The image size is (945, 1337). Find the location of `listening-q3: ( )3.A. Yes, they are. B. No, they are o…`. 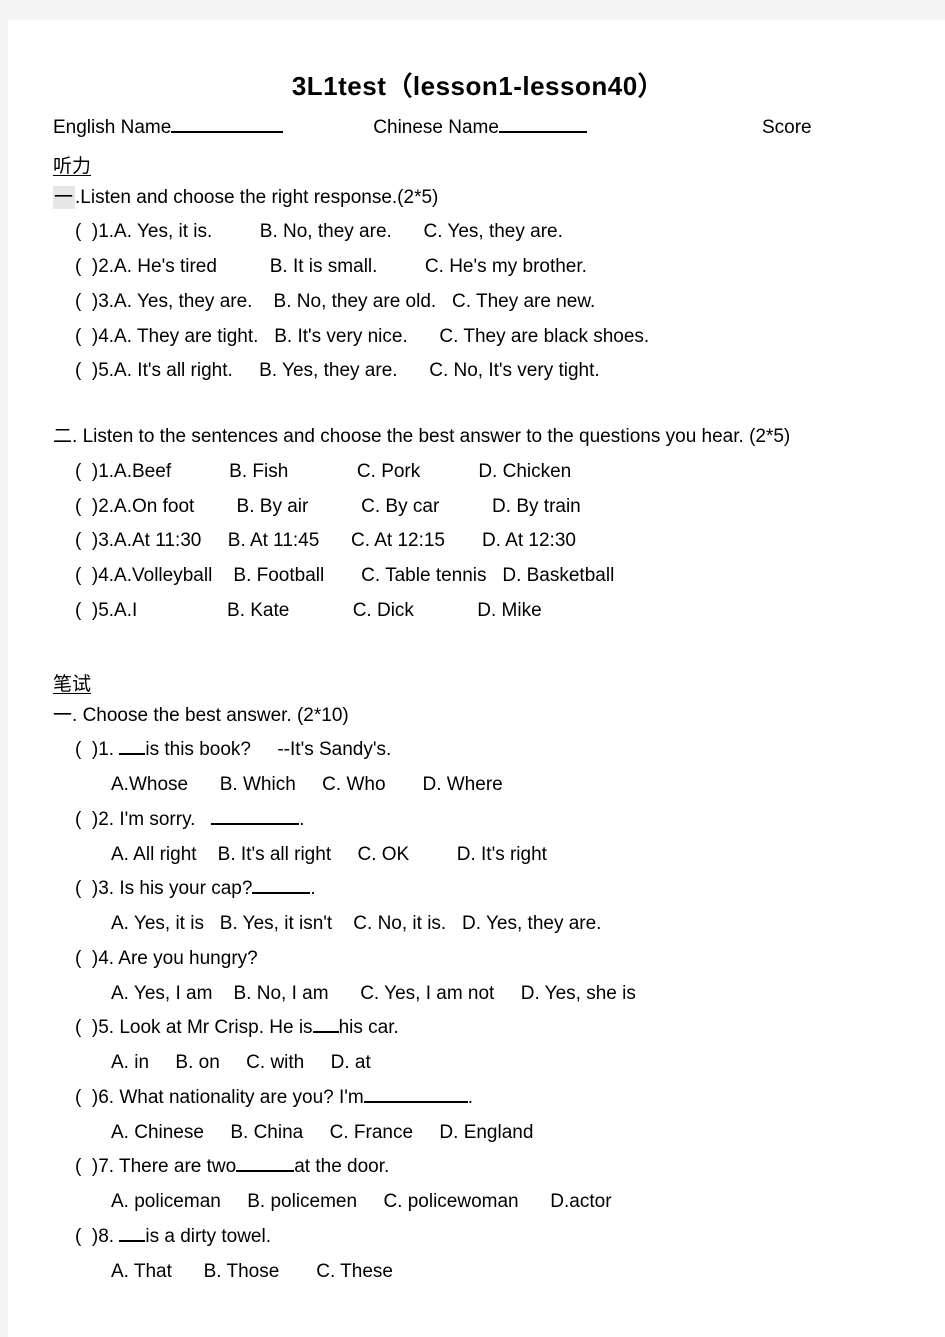

listening-q3: ( )3.A. Yes, they are. B. No, they are o… is located at coordinates (489, 302).